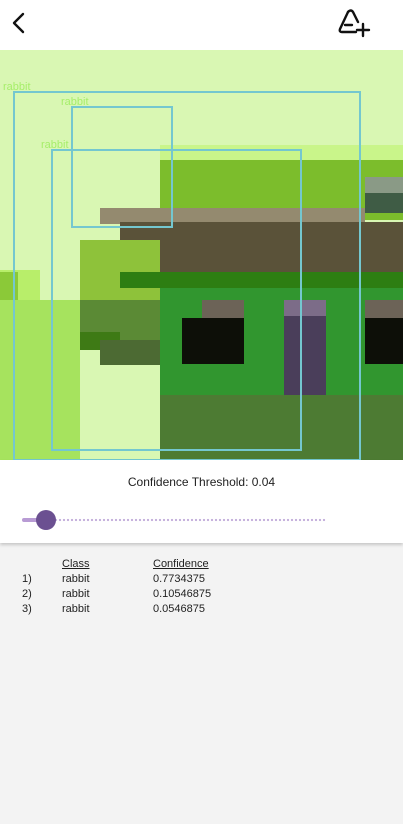  What do you see at coordinates (76, 564) in the screenshot?
I see `class-column-header: Class` at bounding box center [76, 564].